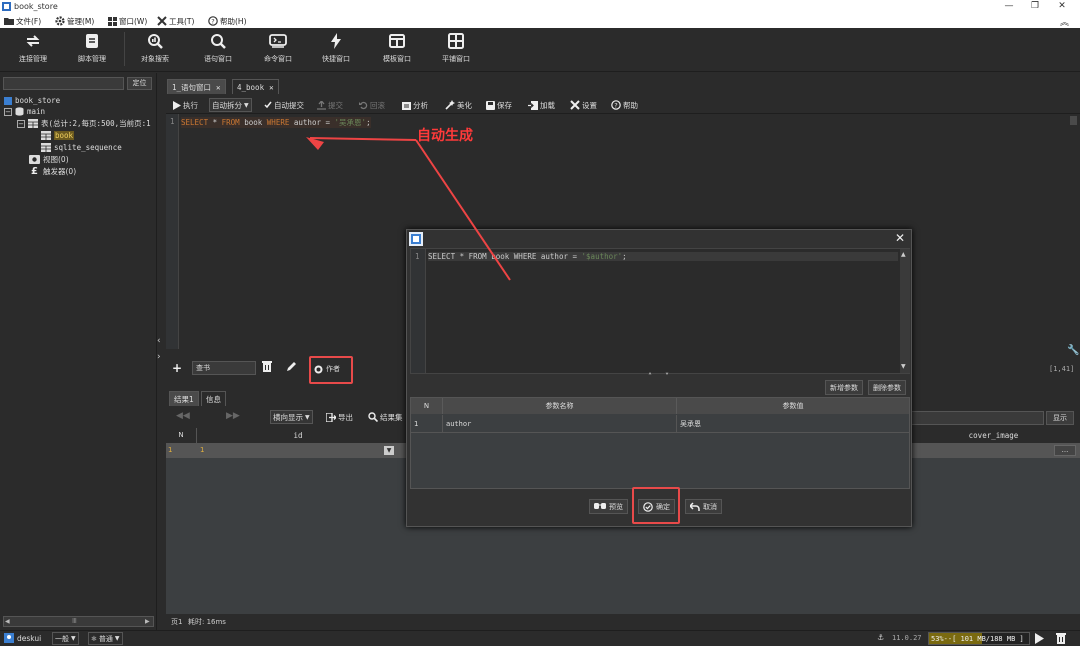  I want to click on param-col-name: 参数名称, so click(560, 406).